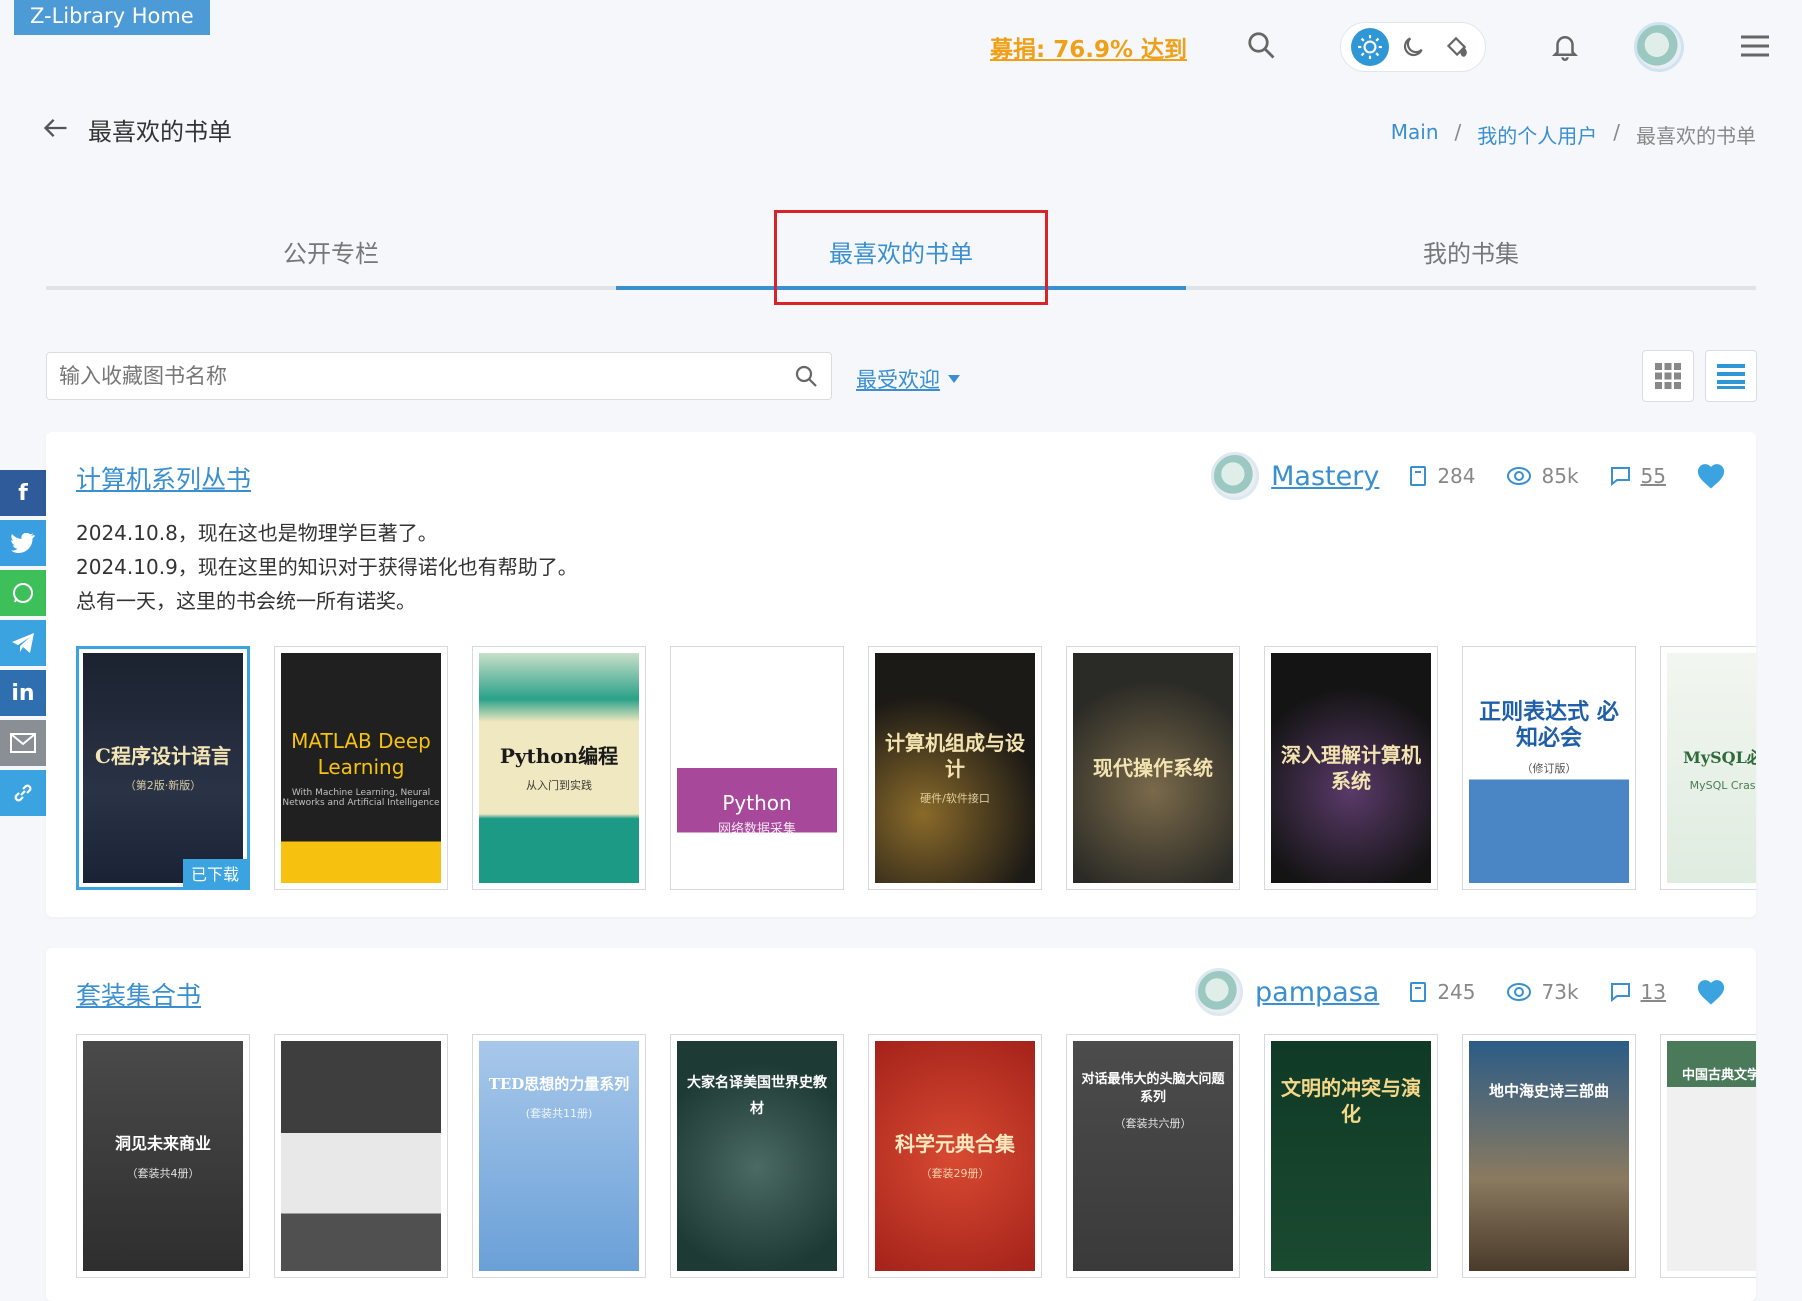 This screenshot has width=1802, height=1301. What do you see at coordinates (1415, 134) in the screenshot?
I see `breadcrumb-main-link: Main` at bounding box center [1415, 134].